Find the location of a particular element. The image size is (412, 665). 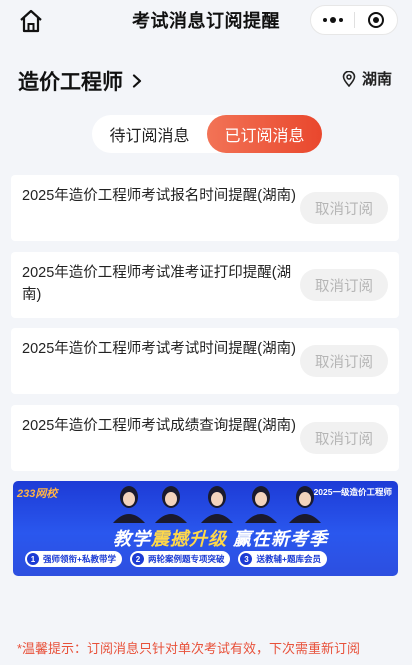

location-selector: 湖南 is located at coordinates (367, 78).